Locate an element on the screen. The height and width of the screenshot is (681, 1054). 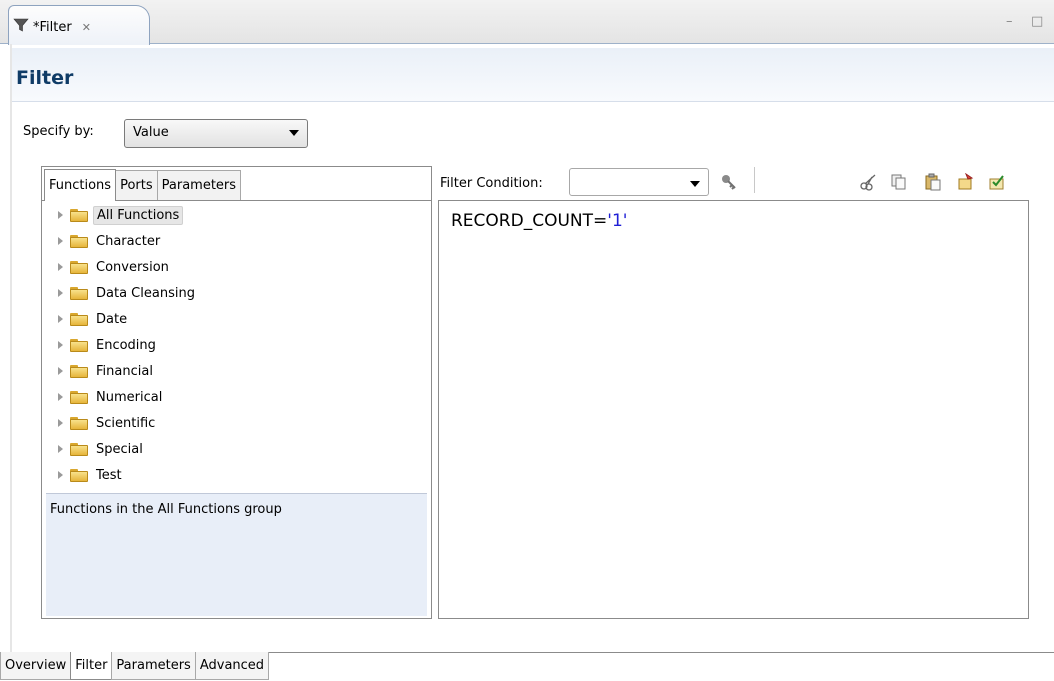
specify-by-dropdown: Value is located at coordinates (216, 133).